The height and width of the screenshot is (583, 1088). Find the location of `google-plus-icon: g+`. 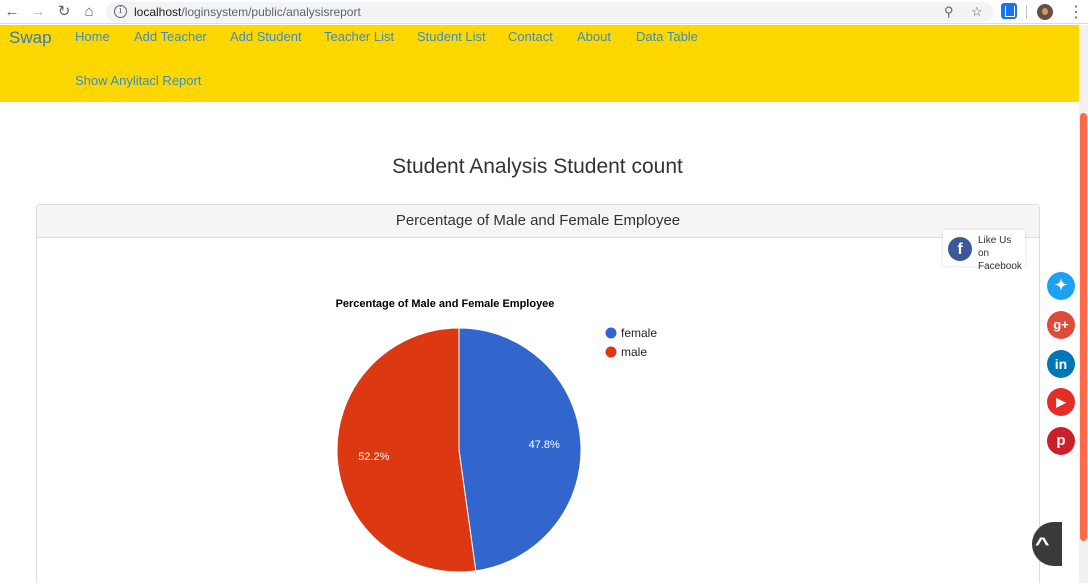

google-plus-icon: g+ is located at coordinates (1061, 325).